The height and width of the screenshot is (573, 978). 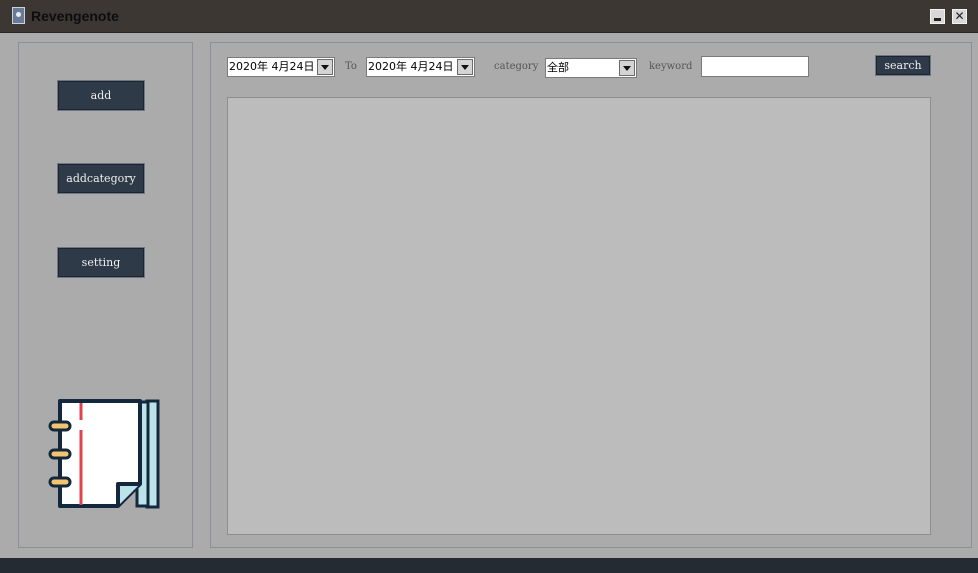 What do you see at coordinates (104, 454) in the screenshot?
I see `notebook-illustration-icon` at bounding box center [104, 454].